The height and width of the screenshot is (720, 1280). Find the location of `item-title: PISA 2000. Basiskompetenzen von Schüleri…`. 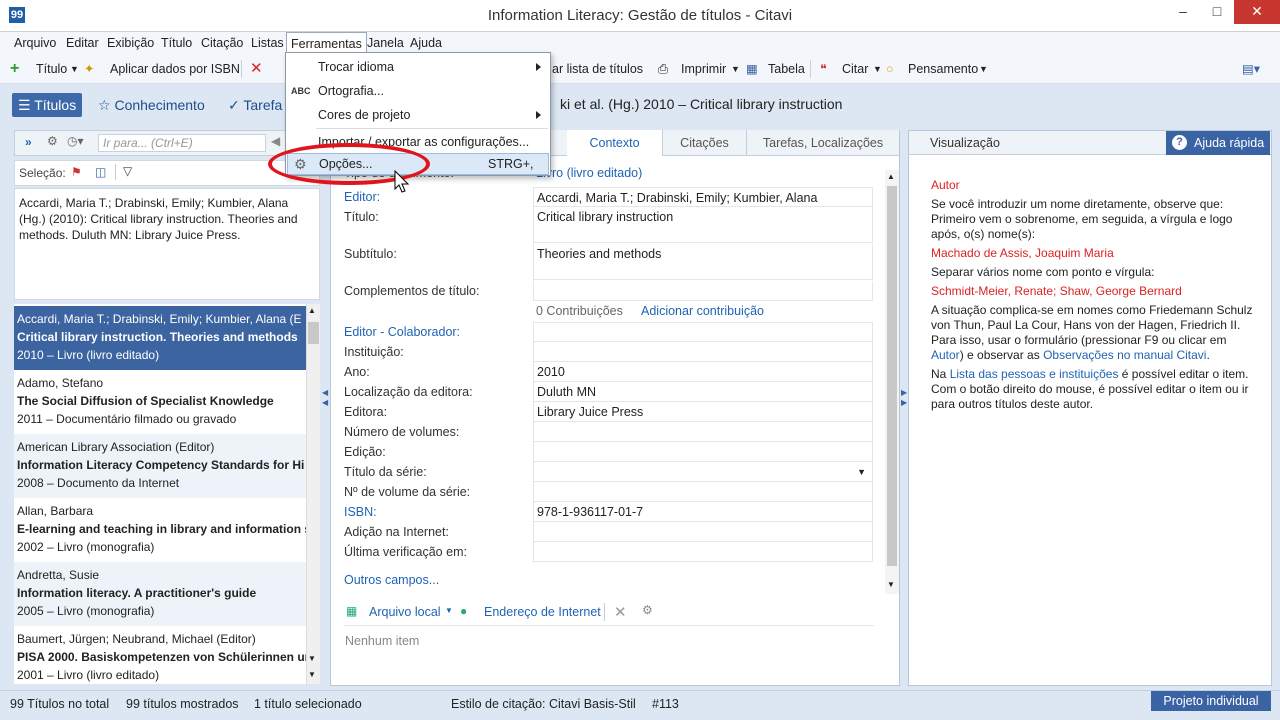

item-title: PISA 2000. Basiskompetenzen von Schüleri… is located at coordinates (161, 657).